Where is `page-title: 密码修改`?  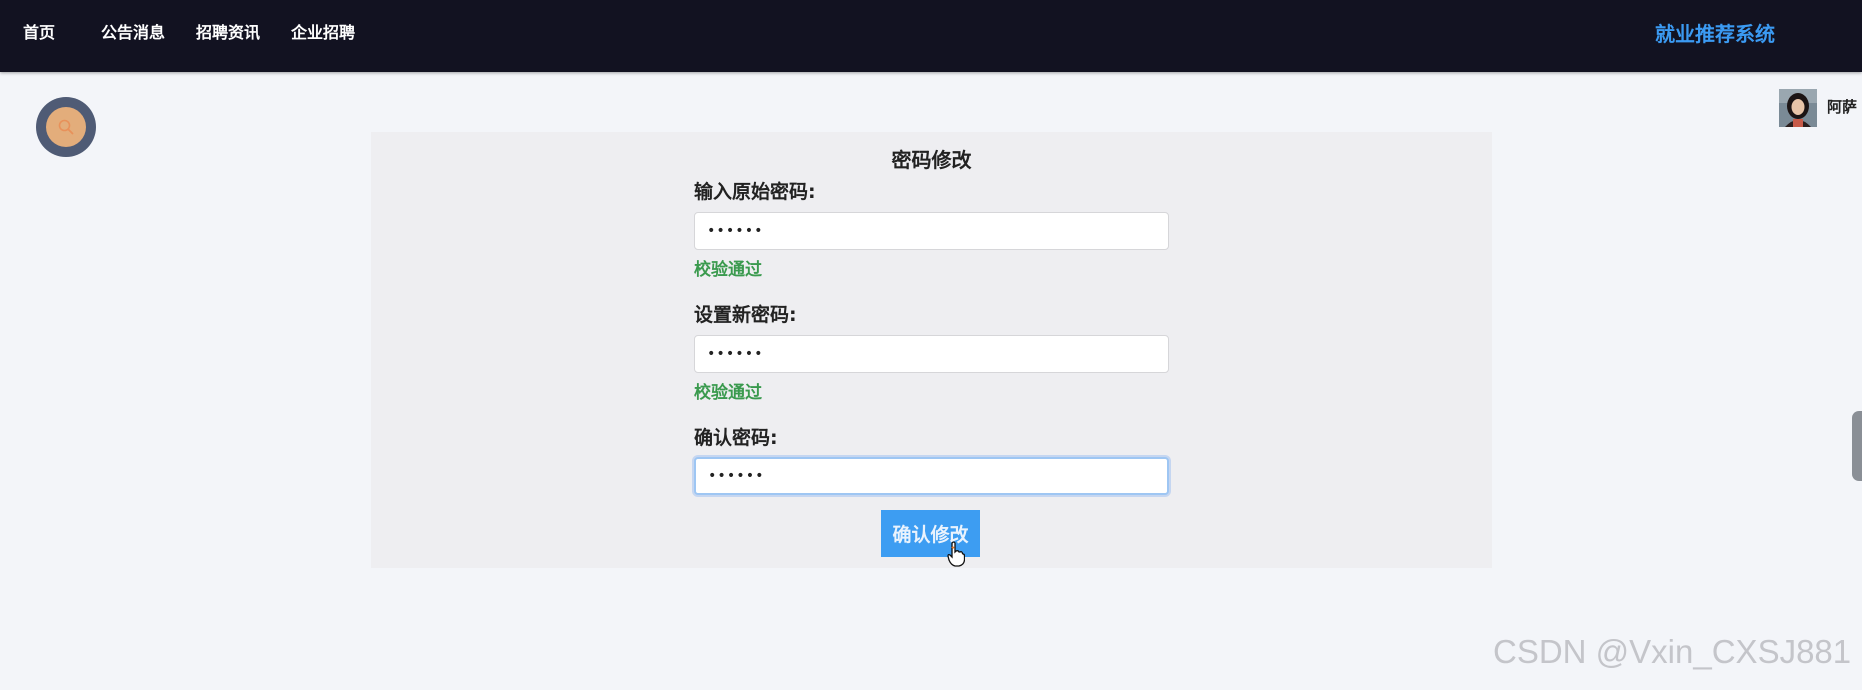
page-title: 密码修改 is located at coordinates (931, 160).